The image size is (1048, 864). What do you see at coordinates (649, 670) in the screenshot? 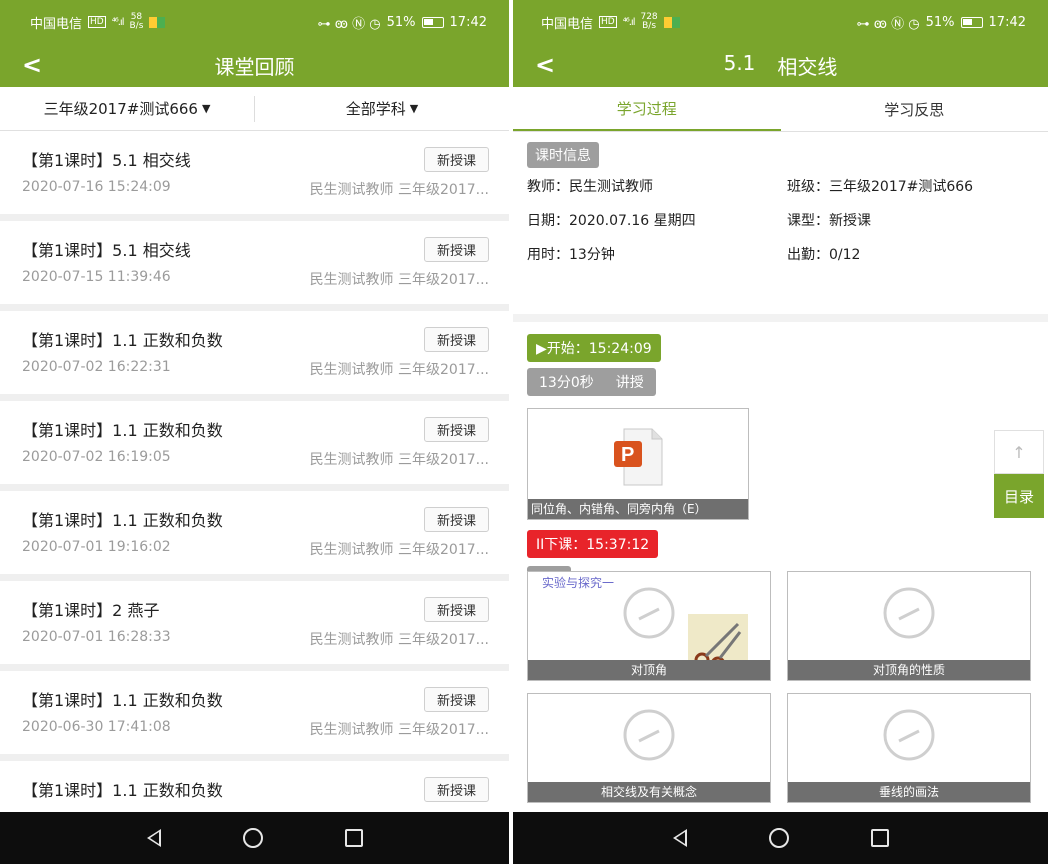
I see `video-caption: 对顶角` at bounding box center [649, 670].